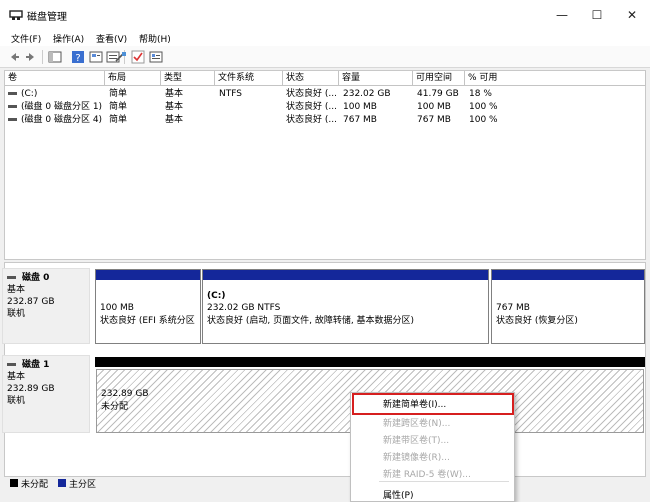 The height and width of the screenshot is (502, 650). What do you see at coordinates (133, 78) in the screenshot?
I see `column-layout: 布局` at bounding box center [133, 78].